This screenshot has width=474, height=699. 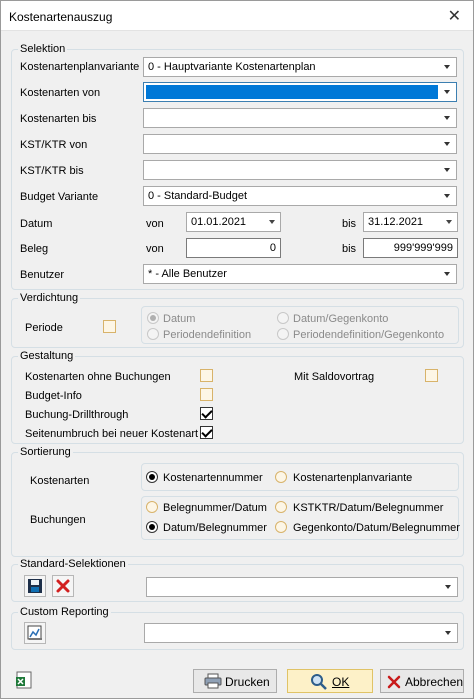 I want to click on save-button, so click(x=35, y=586).